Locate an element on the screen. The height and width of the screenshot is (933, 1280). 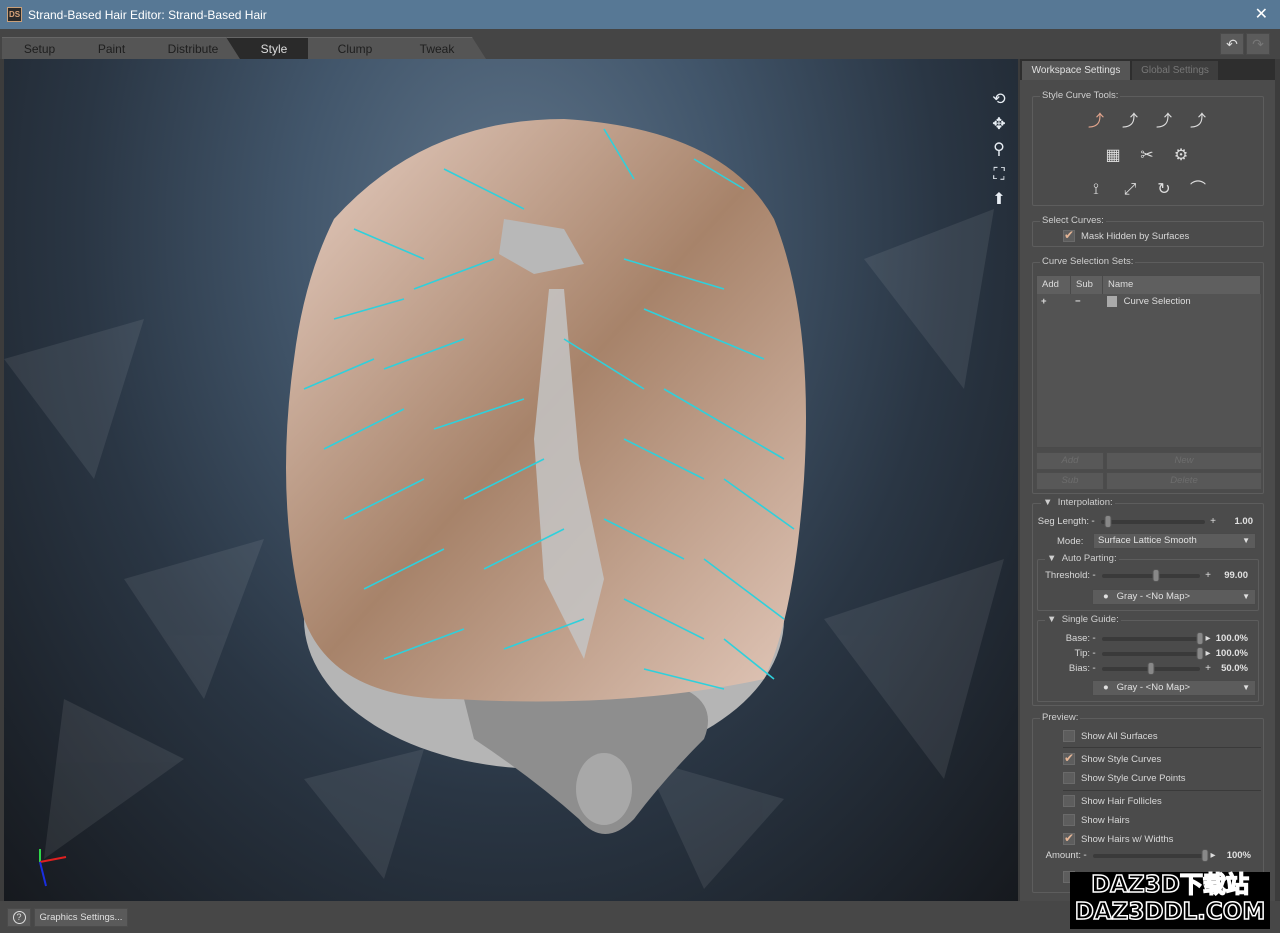
show-style-curves-checkbox: Show Style Curves is located at coordinates (1112, 758).